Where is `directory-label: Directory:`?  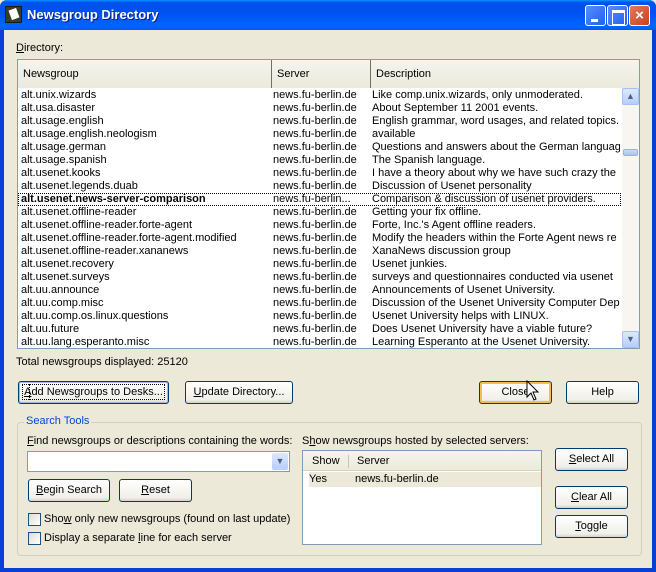
directory-label: Directory: is located at coordinates (40, 48).